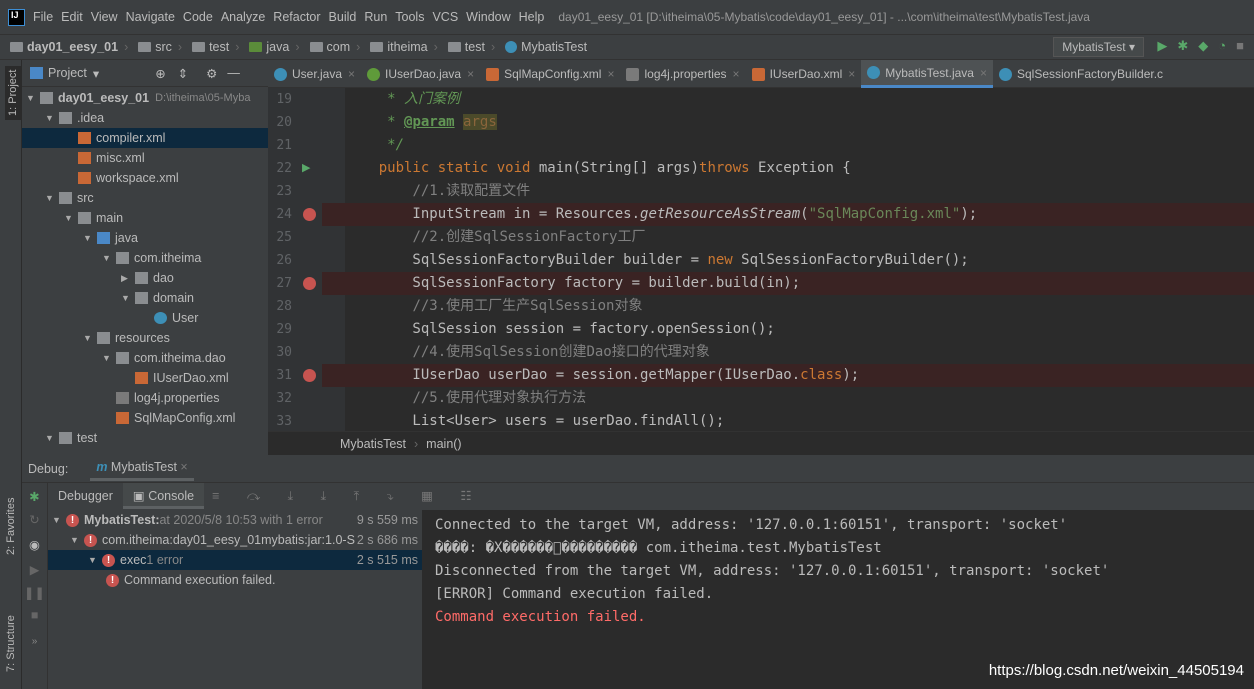  What do you see at coordinates (185, 318) in the screenshot?
I see `tree-item-label: User` at bounding box center [185, 318].